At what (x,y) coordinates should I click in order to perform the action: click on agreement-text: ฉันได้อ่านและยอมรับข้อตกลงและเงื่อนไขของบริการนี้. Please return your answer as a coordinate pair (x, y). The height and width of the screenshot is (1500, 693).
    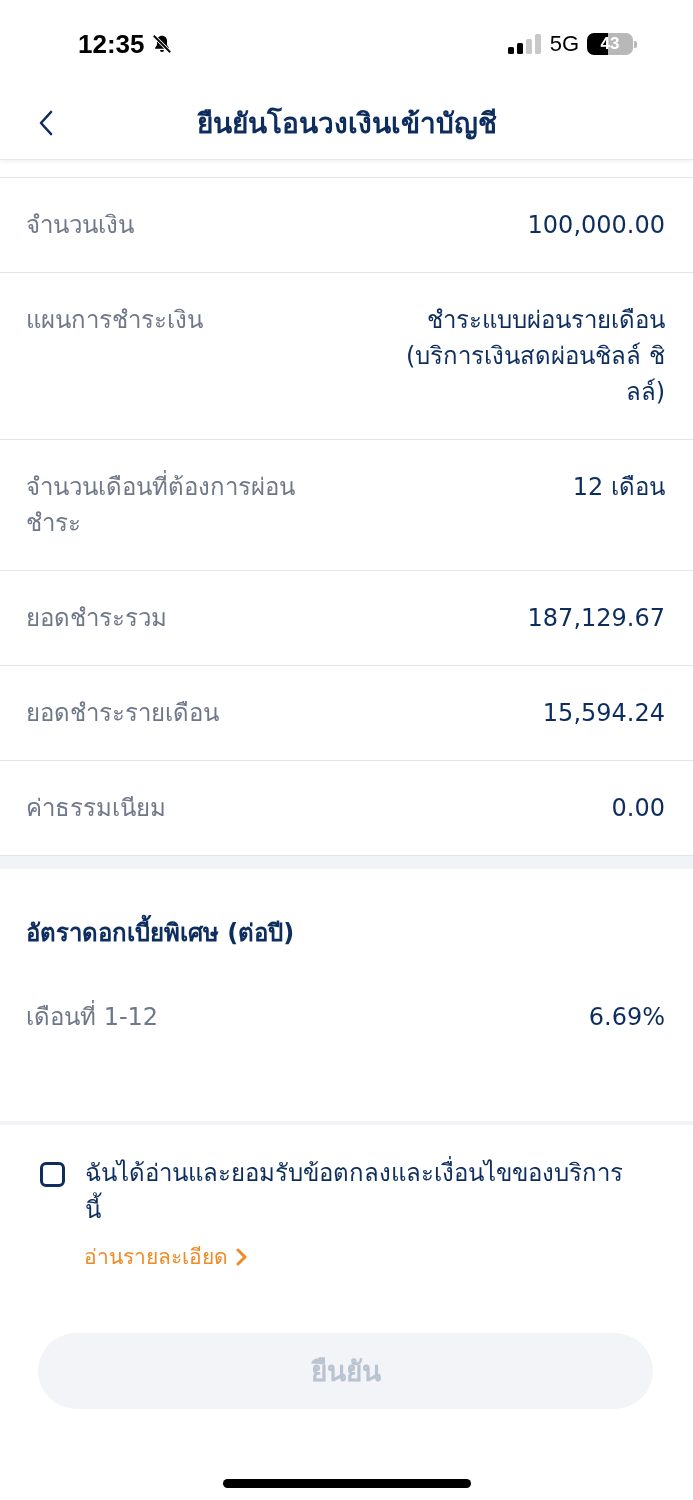
    Looking at the image, I should click on (357, 1192).